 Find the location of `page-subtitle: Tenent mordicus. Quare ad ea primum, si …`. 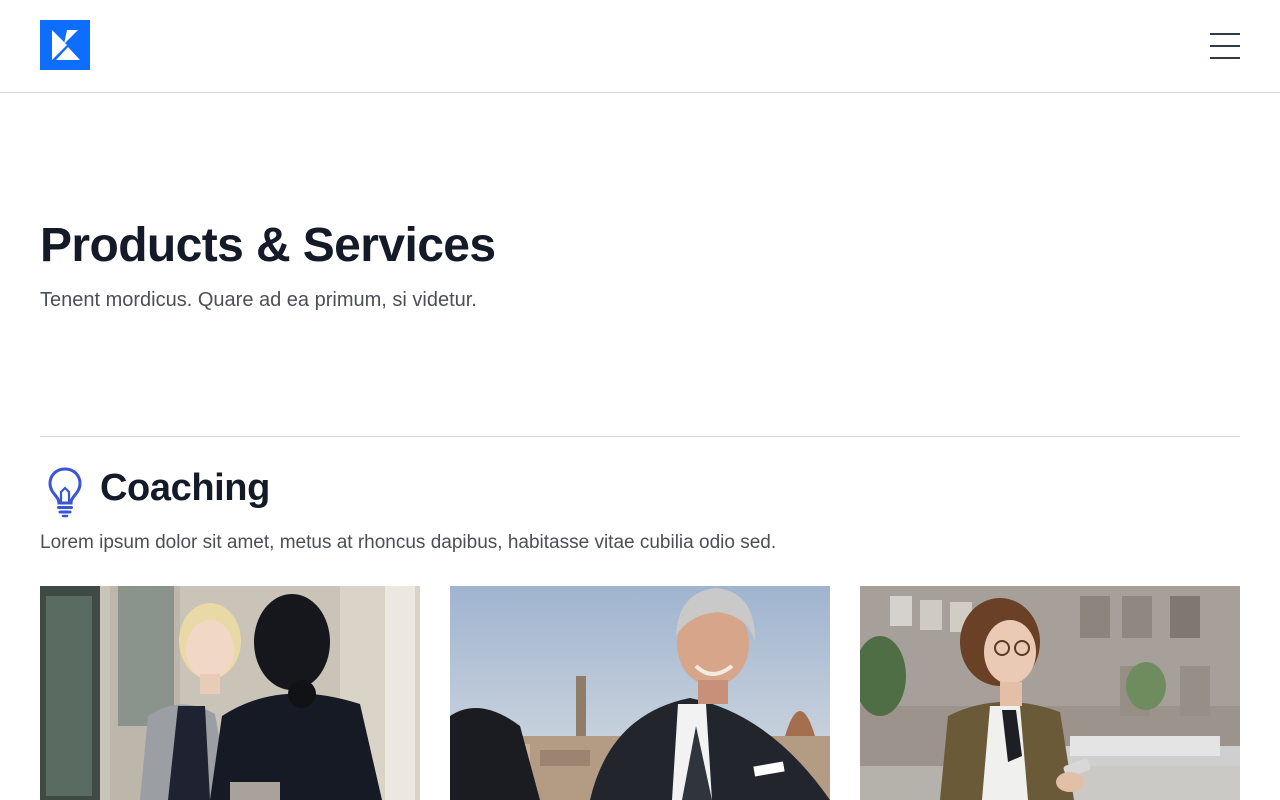

page-subtitle: Tenent mordicus. Quare ad ea primum, si … is located at coordinates (258, 300).